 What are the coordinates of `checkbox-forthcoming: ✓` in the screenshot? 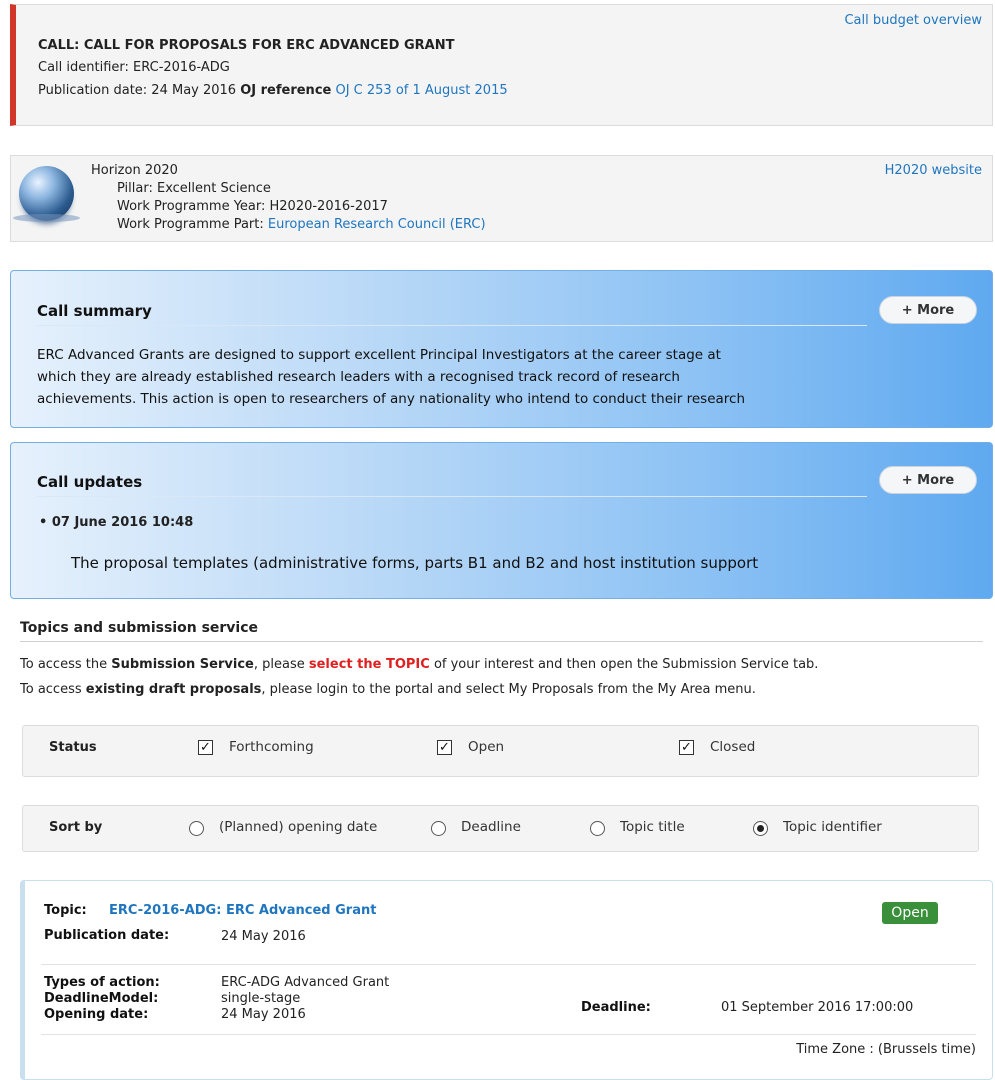 It's located at (205, 747).